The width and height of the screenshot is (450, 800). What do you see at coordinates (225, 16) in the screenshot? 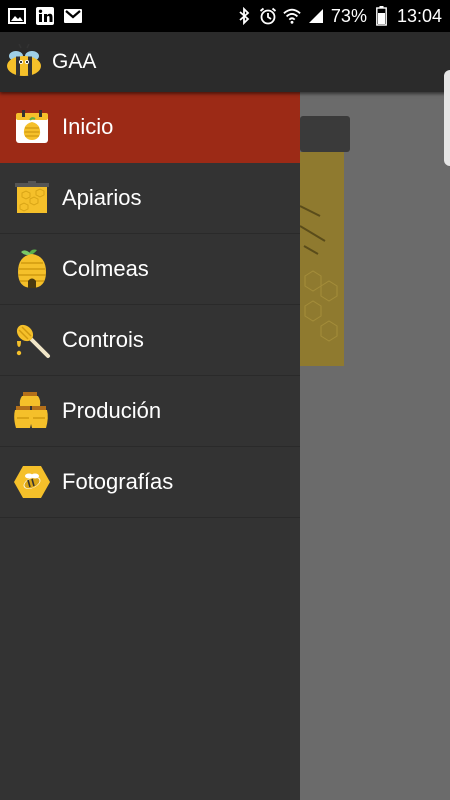
I see `status-bar: 73% 13:04` at bounding box center [225, 16].